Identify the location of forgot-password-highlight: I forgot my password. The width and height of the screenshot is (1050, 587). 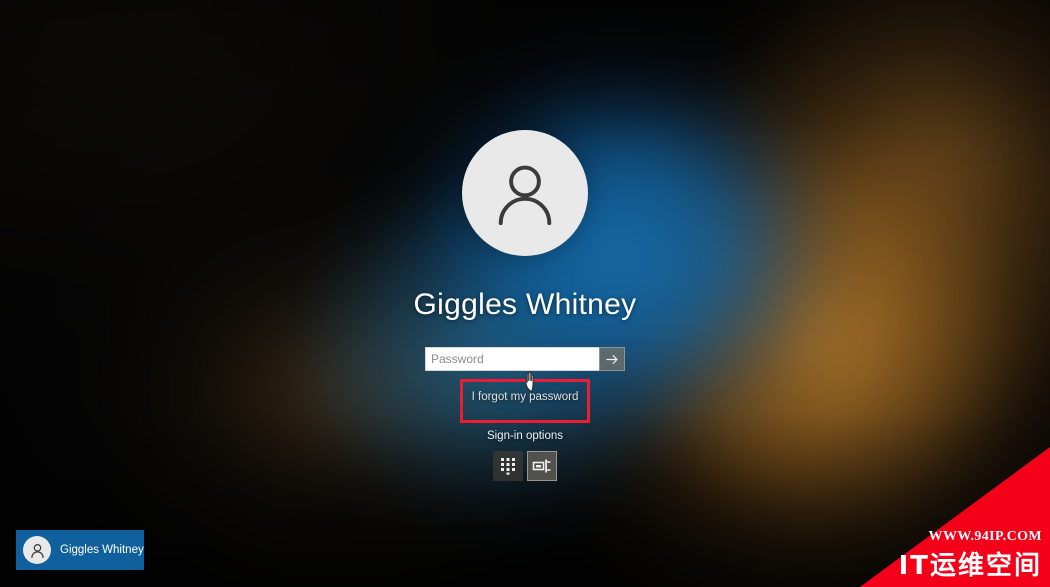
(525, 401).